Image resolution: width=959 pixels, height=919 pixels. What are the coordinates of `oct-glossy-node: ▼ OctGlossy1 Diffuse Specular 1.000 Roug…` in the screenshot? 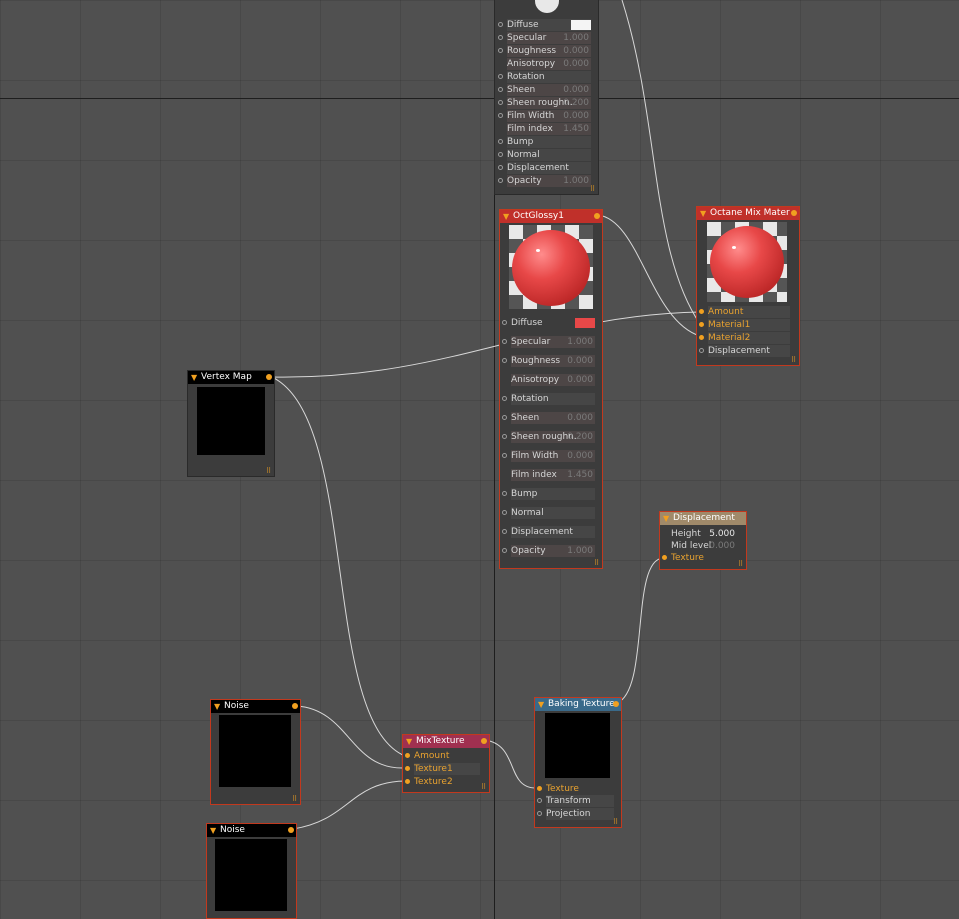 It's located at (551, 389).